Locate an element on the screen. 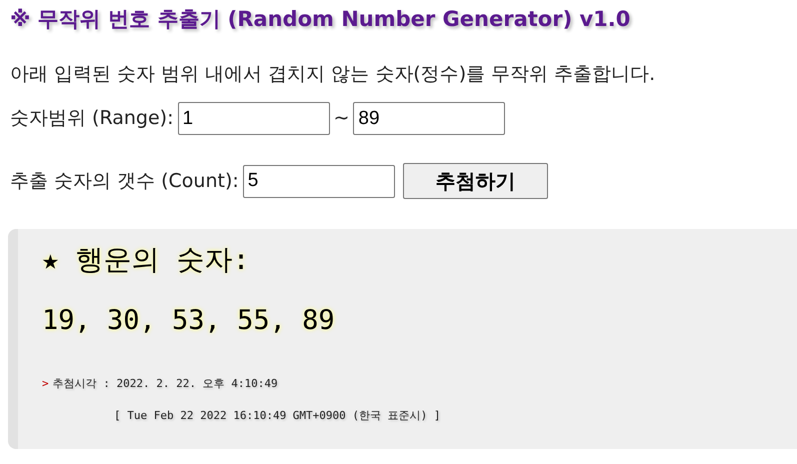  lucky-numbers: 19, 30, 53, 55, 89 is located at coordinates (188, 321).